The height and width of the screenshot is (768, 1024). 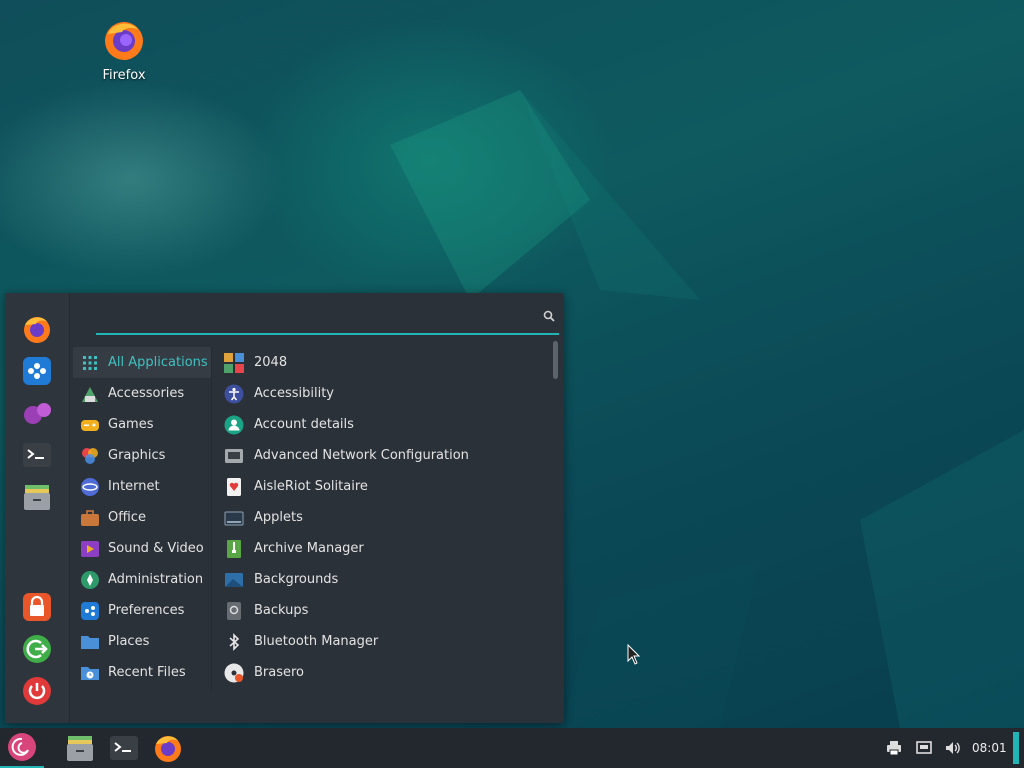 What do you see at coordinates (234, 673) in the screenshot?
I see `disc-icon` at bounding box center [234, 673].